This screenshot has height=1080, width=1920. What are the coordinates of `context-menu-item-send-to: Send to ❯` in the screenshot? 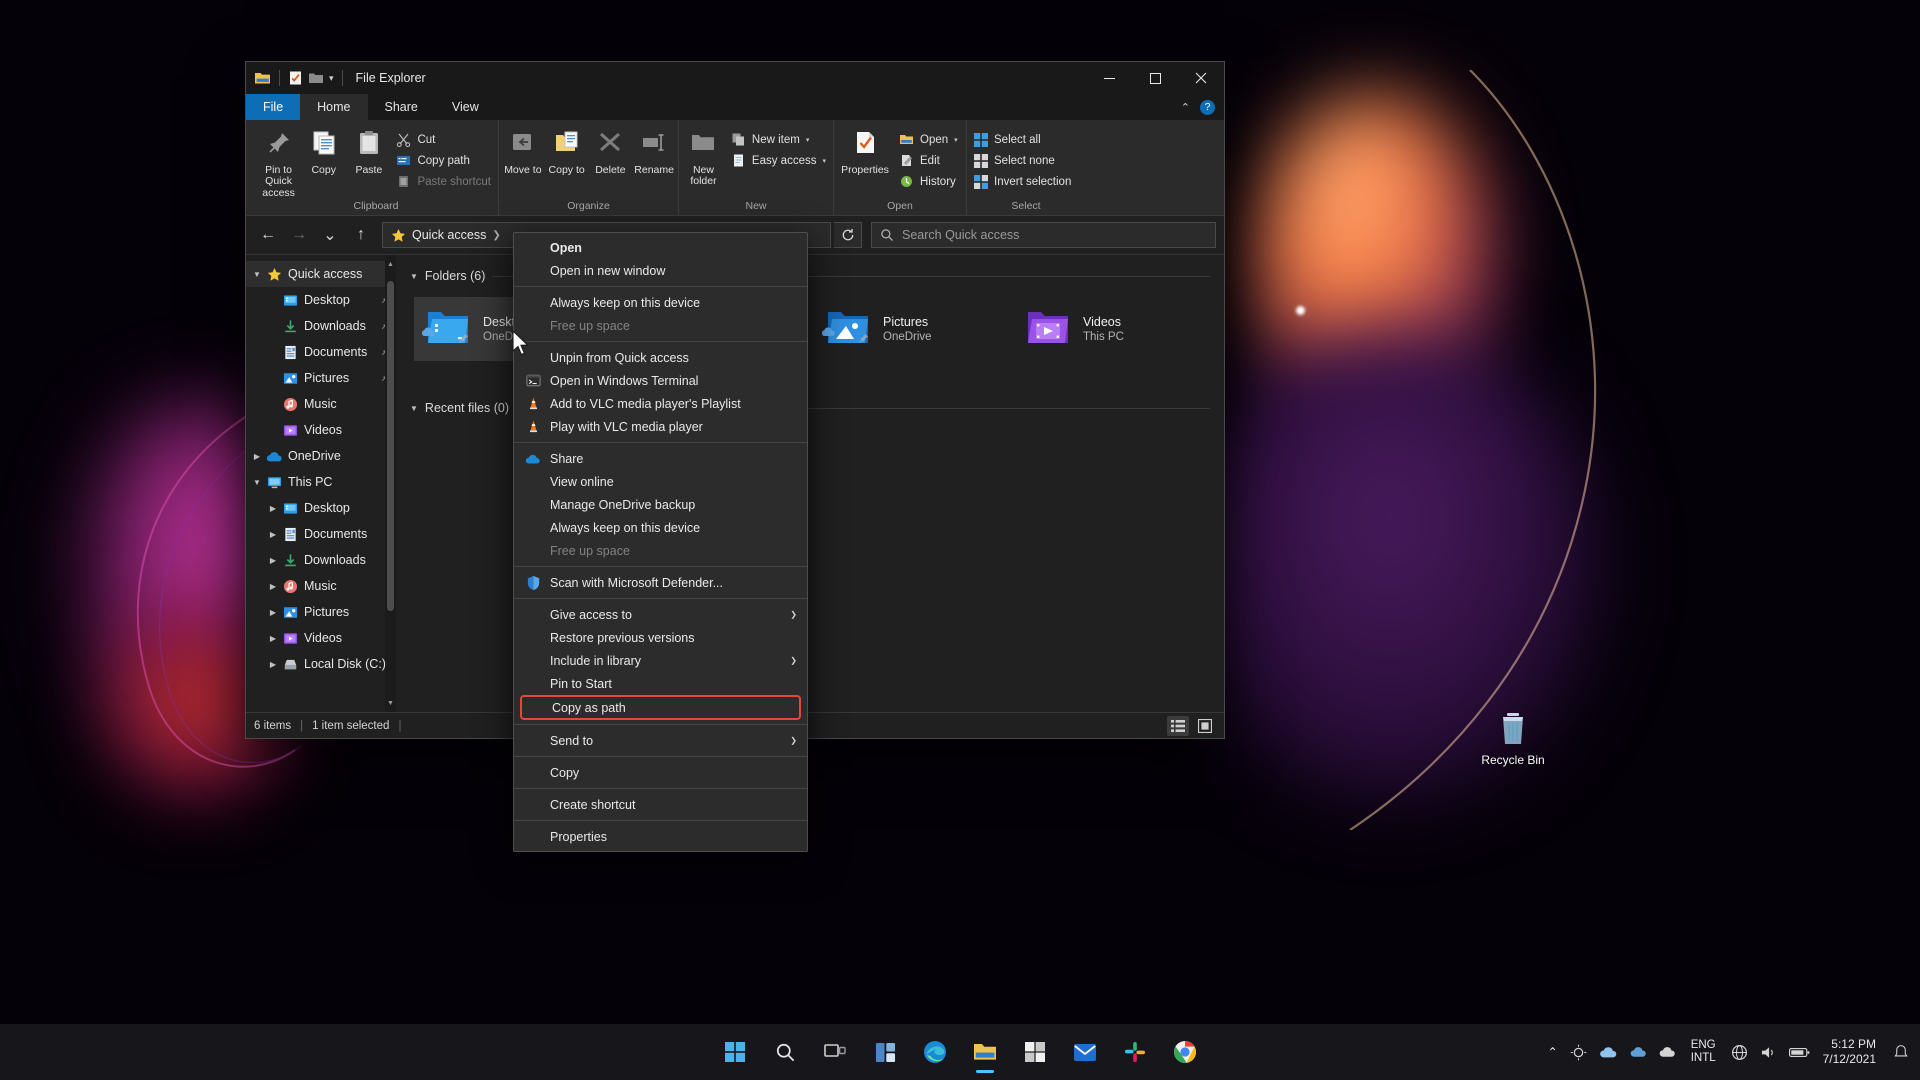 It's located at (660, 740).